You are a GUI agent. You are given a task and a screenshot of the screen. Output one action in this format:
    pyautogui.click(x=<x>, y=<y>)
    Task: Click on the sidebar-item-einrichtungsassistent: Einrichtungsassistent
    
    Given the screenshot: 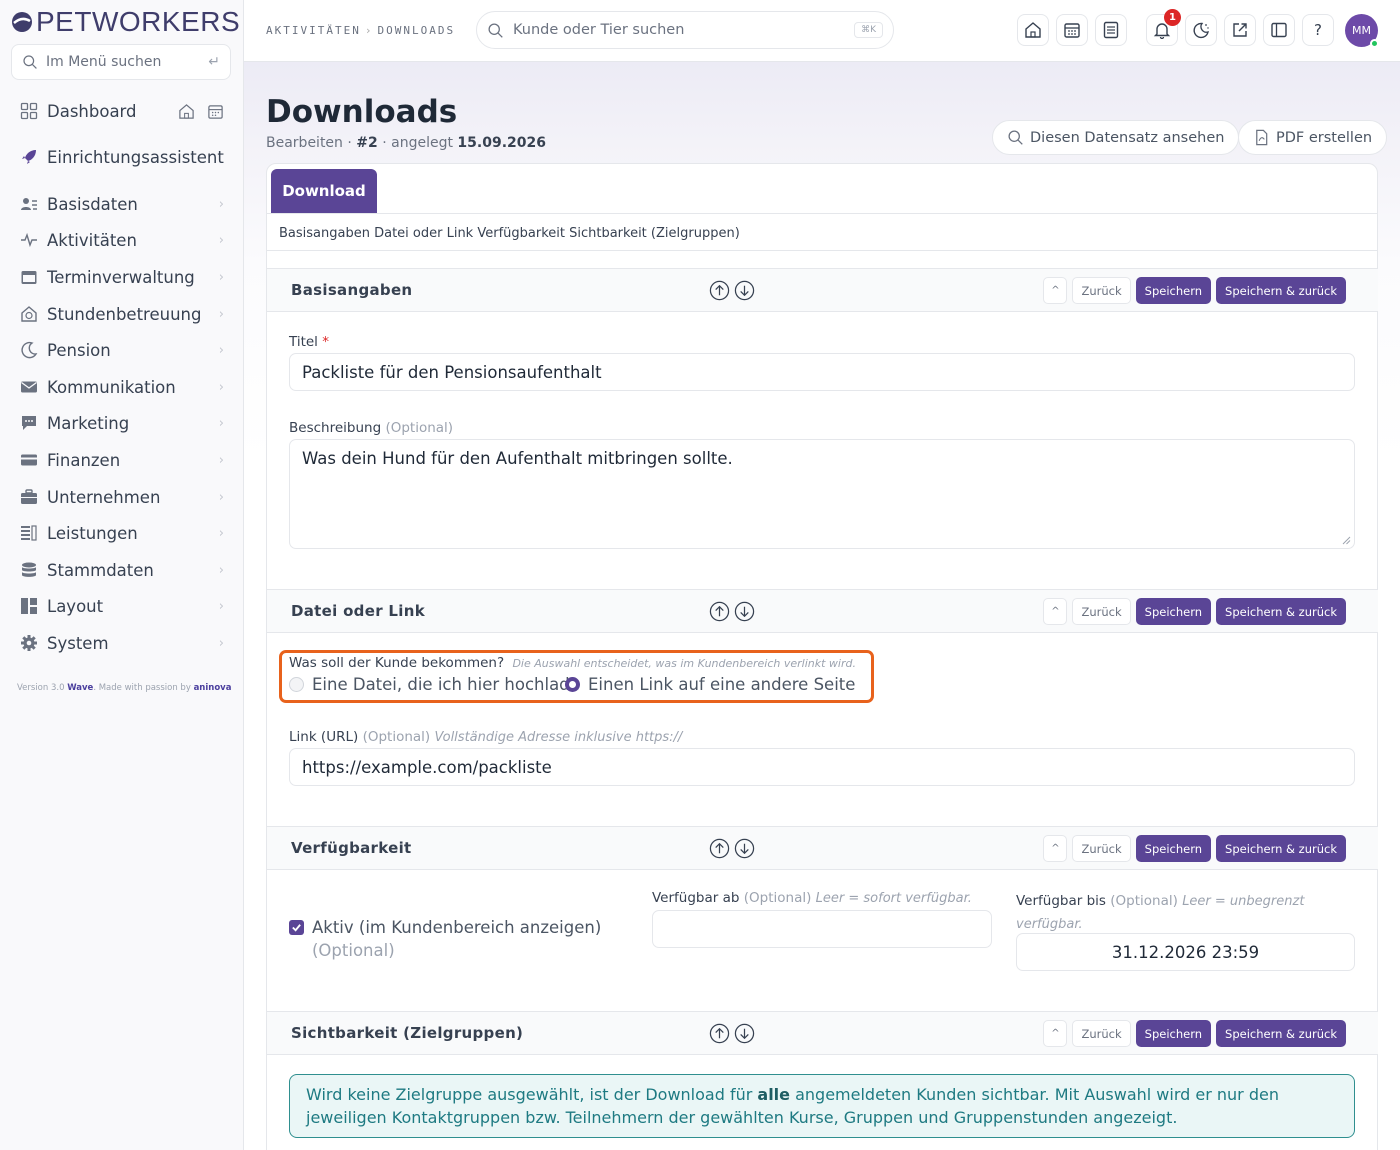 What is the action you would take?
    pyautogui.click(x=122, y=157)
    